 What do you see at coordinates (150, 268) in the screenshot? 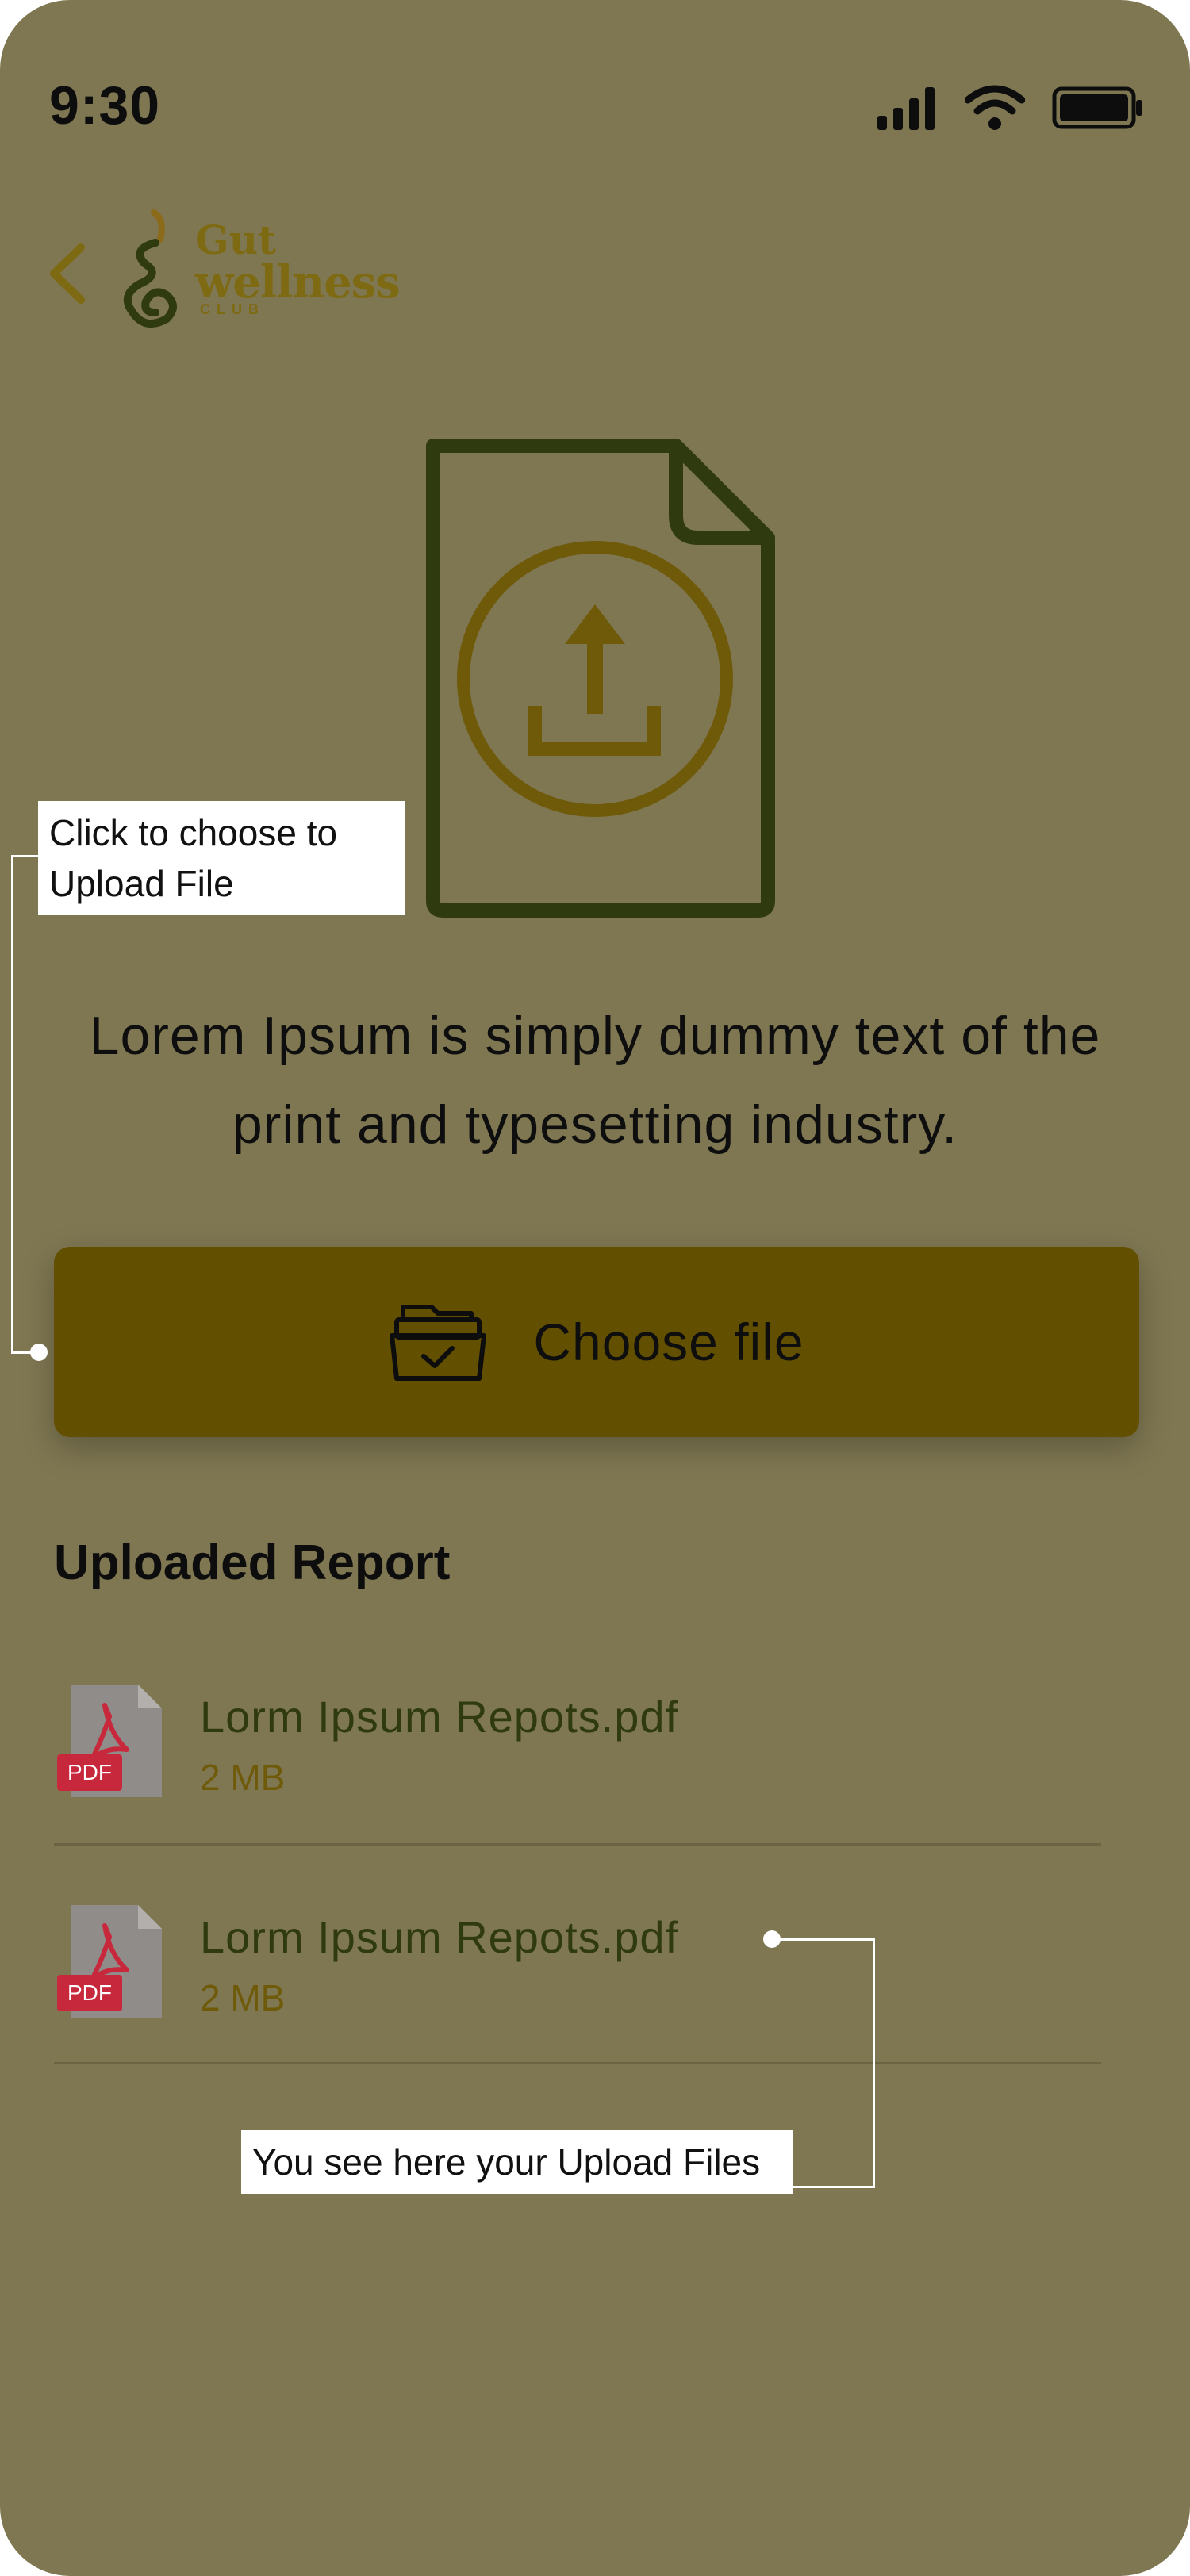
I see `logo-mark-icon` at bounding box center [150, 268].